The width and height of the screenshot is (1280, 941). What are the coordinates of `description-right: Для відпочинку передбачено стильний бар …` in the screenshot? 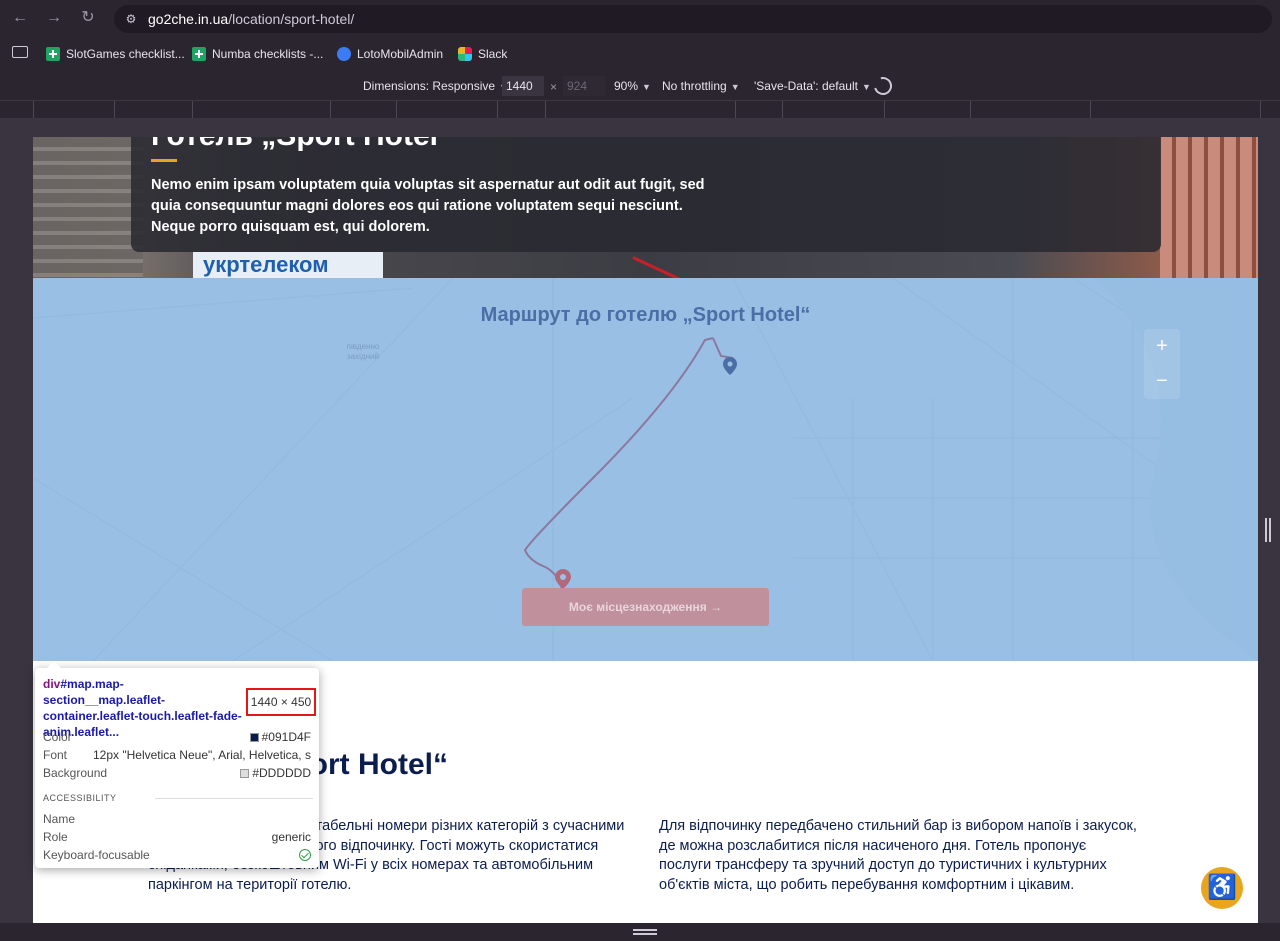 It's located at (898, 855).